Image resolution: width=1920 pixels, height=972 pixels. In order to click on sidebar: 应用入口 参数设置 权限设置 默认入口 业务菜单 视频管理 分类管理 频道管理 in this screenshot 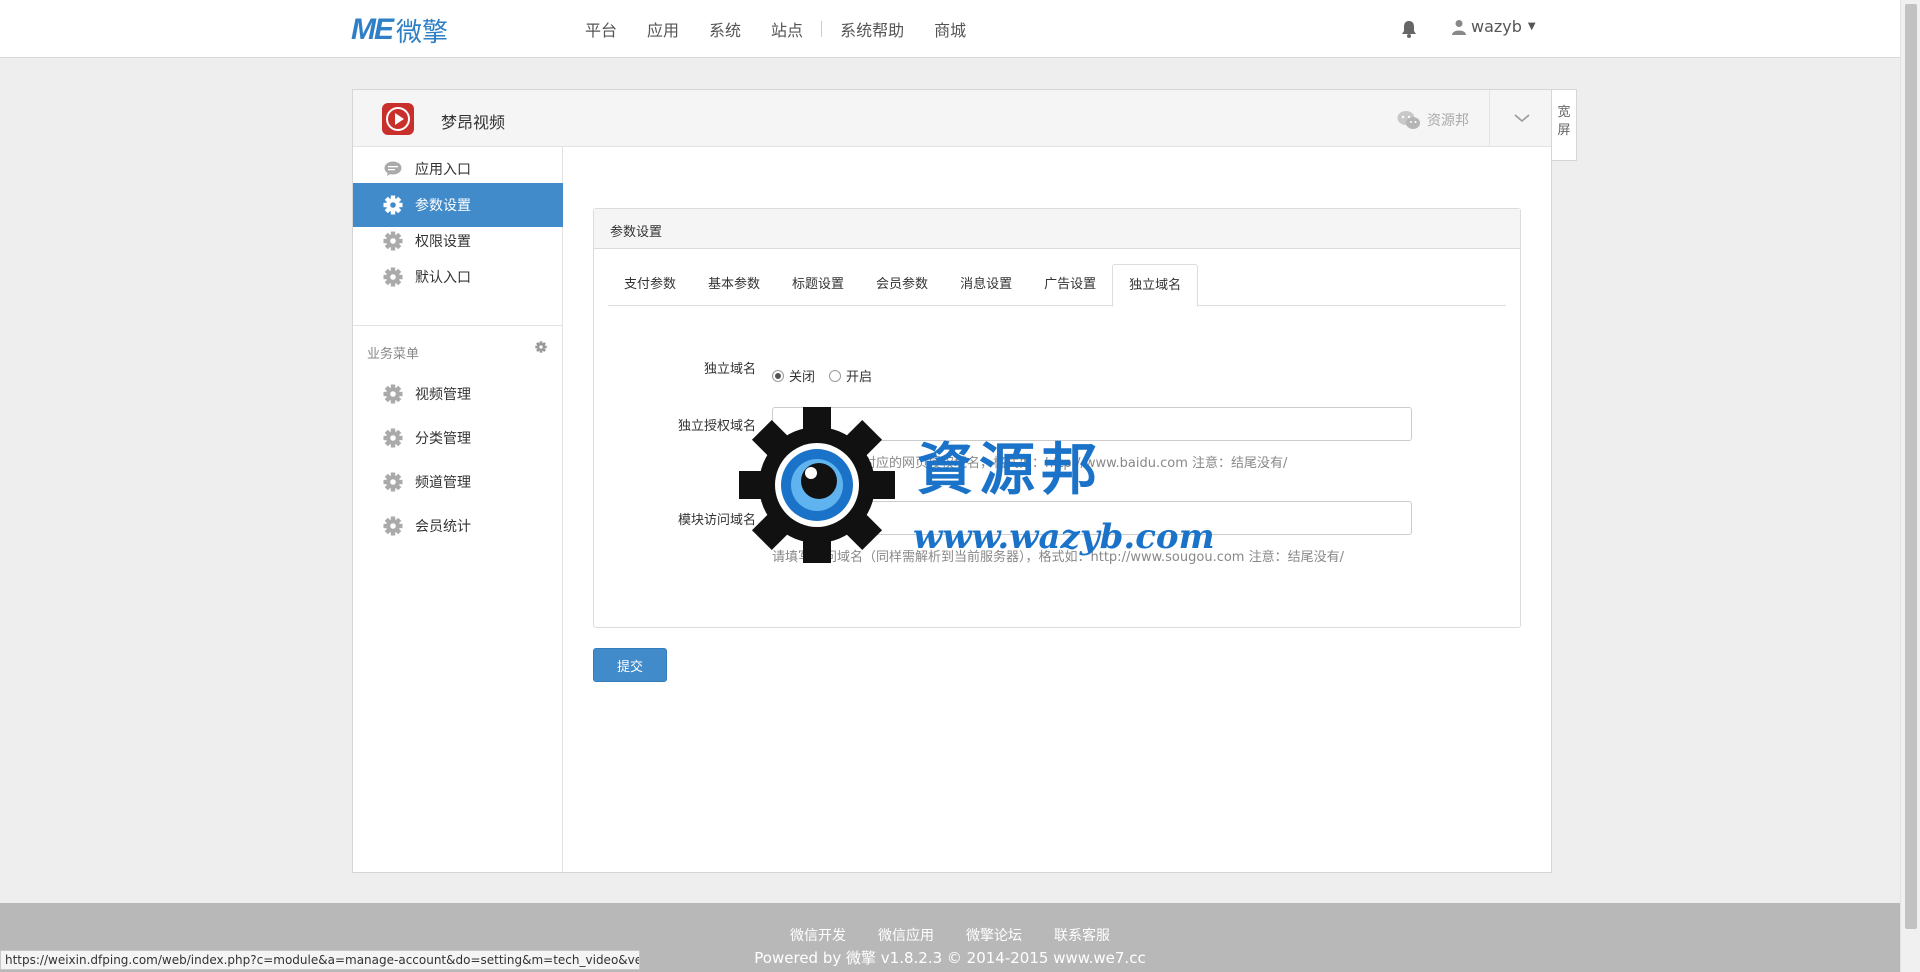, I will do `click(458, 509)`.